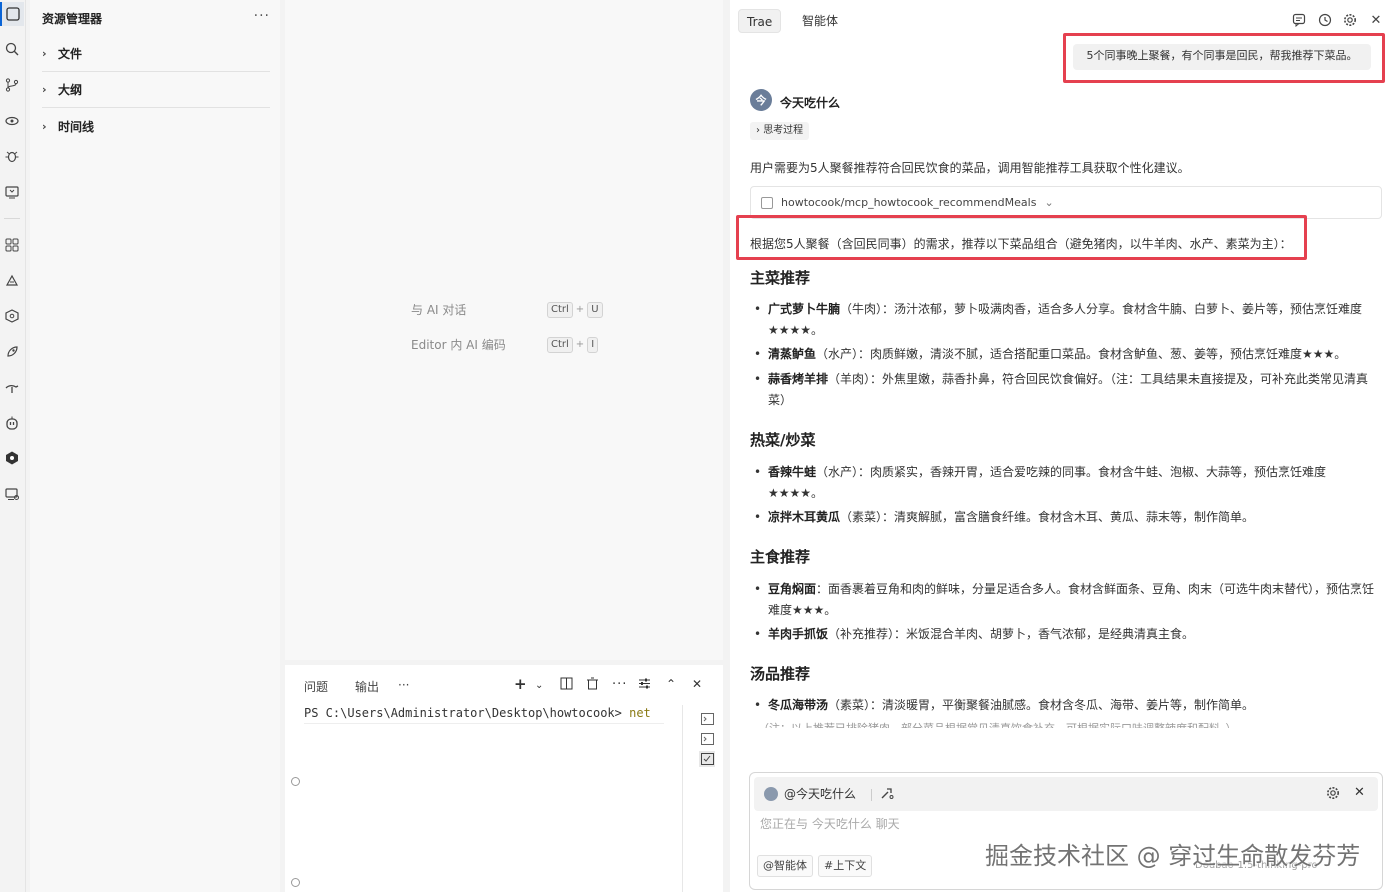  What do you see at coordinates (12, 245) in the screenshot?
I see `extensions-icon` at bounding box center [12, 245].